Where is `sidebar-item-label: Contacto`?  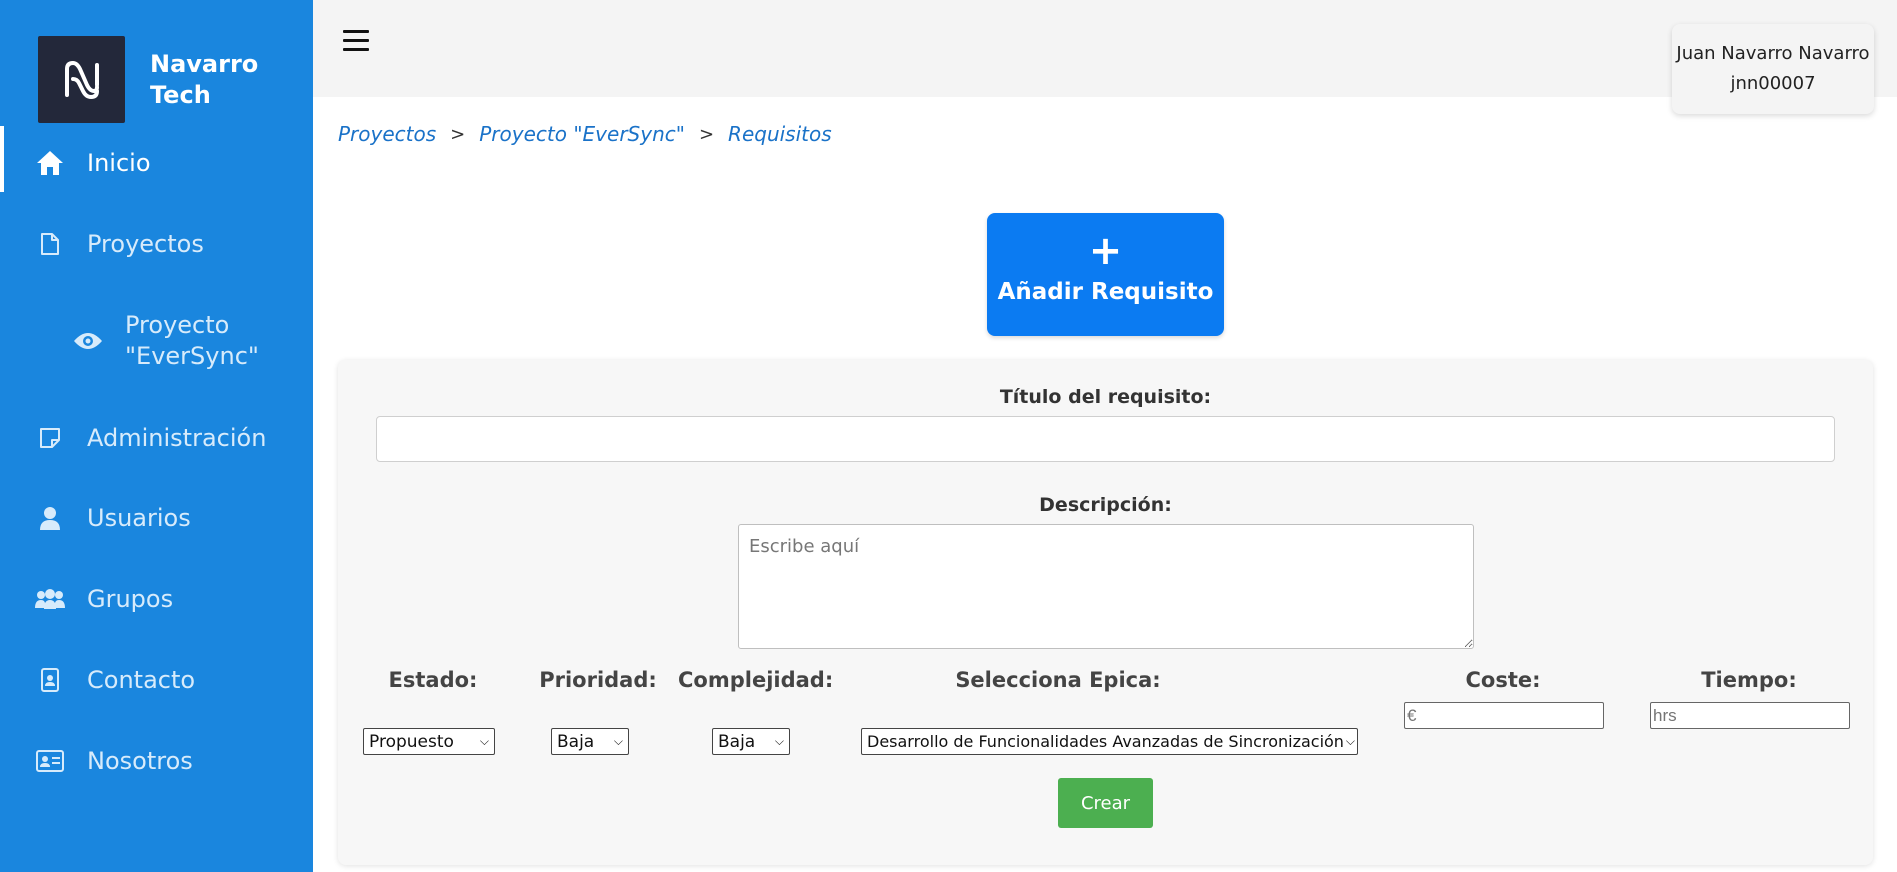
sidebar-item-label: Contacto is located at coordinates (141, 680).